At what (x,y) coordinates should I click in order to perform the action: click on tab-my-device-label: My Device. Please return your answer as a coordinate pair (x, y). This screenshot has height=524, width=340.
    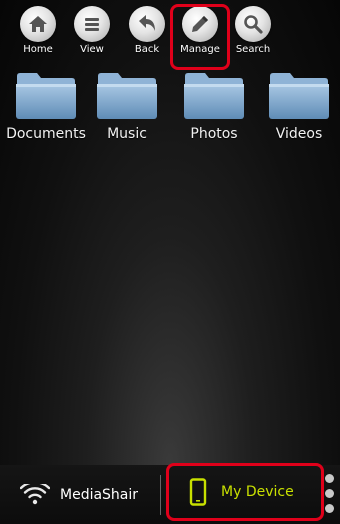
    Looking at the image, I should click on (257, 492).